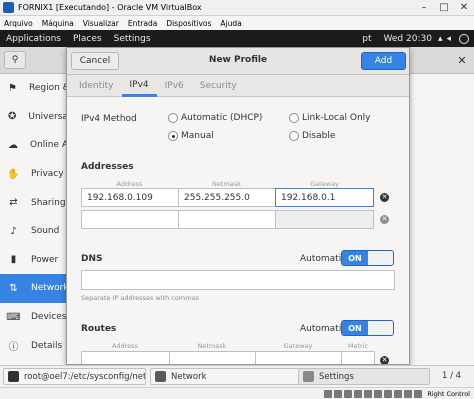 The image size is (474, 399). What do you see at coordinates (312, 136) in the screenshot?
I see `radio-disable: Disable` at bounding box center [312, 136].